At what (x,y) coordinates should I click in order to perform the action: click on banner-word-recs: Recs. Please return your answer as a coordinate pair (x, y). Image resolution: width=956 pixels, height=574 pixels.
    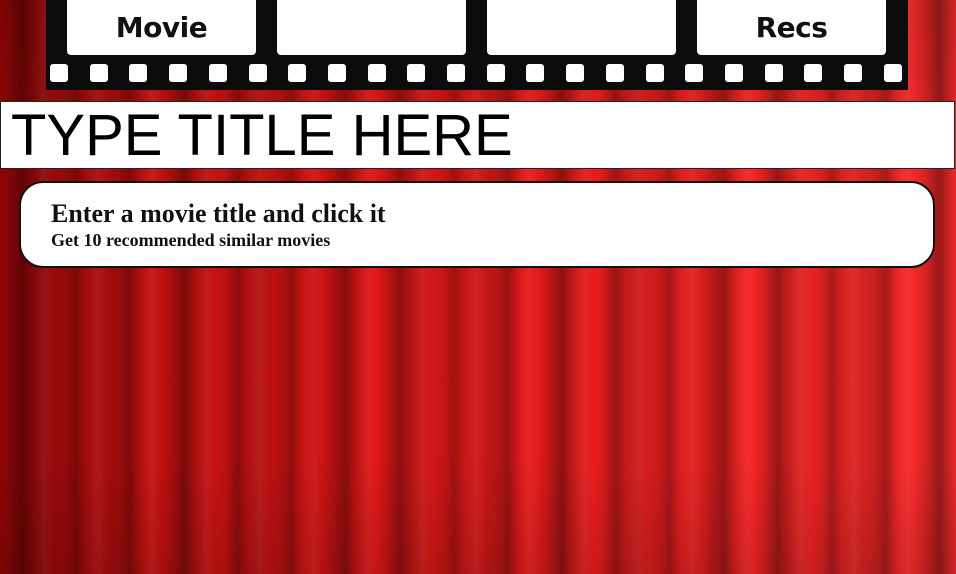
    Looking at the image, I should click on (791, 27).